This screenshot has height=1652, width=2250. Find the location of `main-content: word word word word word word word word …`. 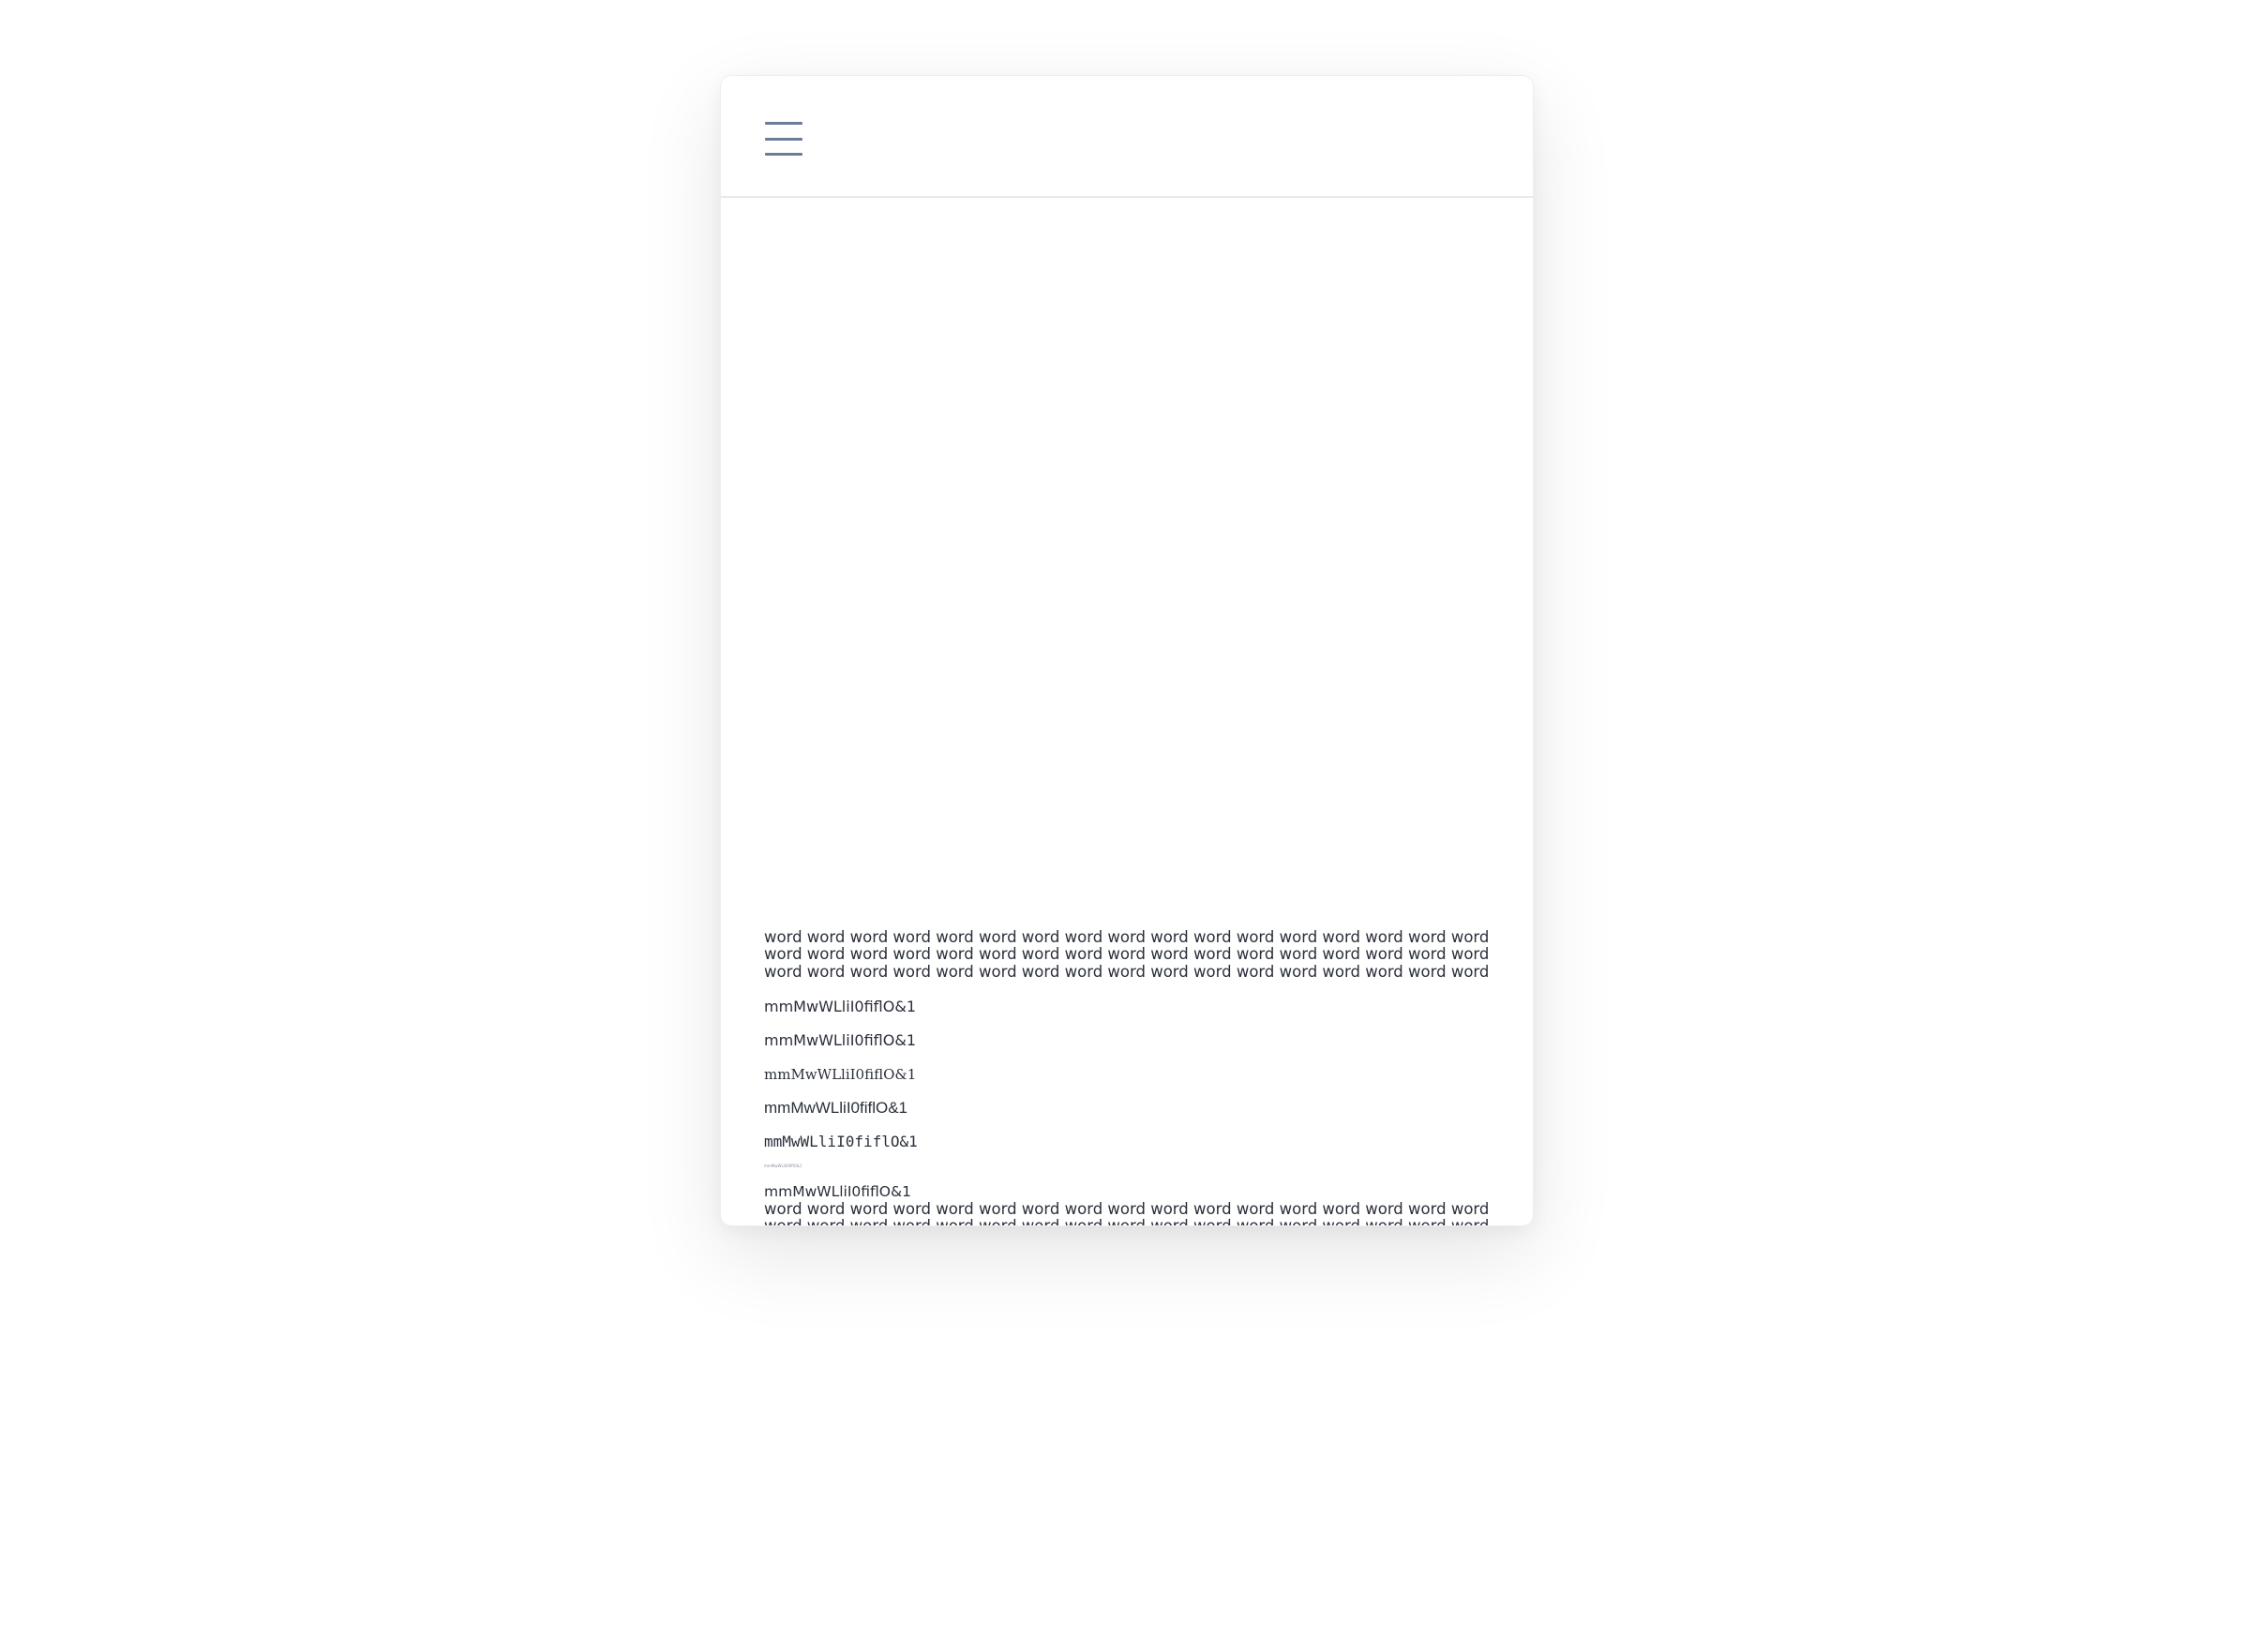

main-content: word word word word word word word word … is located at coordinates (1129, 1077).